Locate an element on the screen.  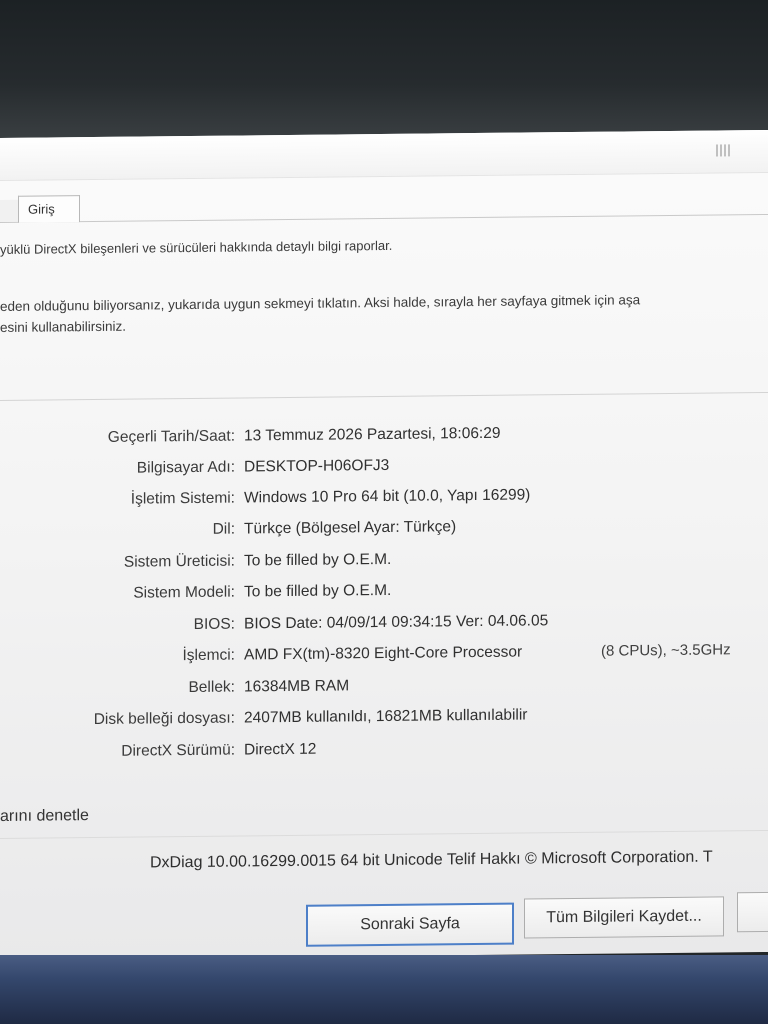
info-label: Disk belleği dosyası: is located at coordinates (164, 719).